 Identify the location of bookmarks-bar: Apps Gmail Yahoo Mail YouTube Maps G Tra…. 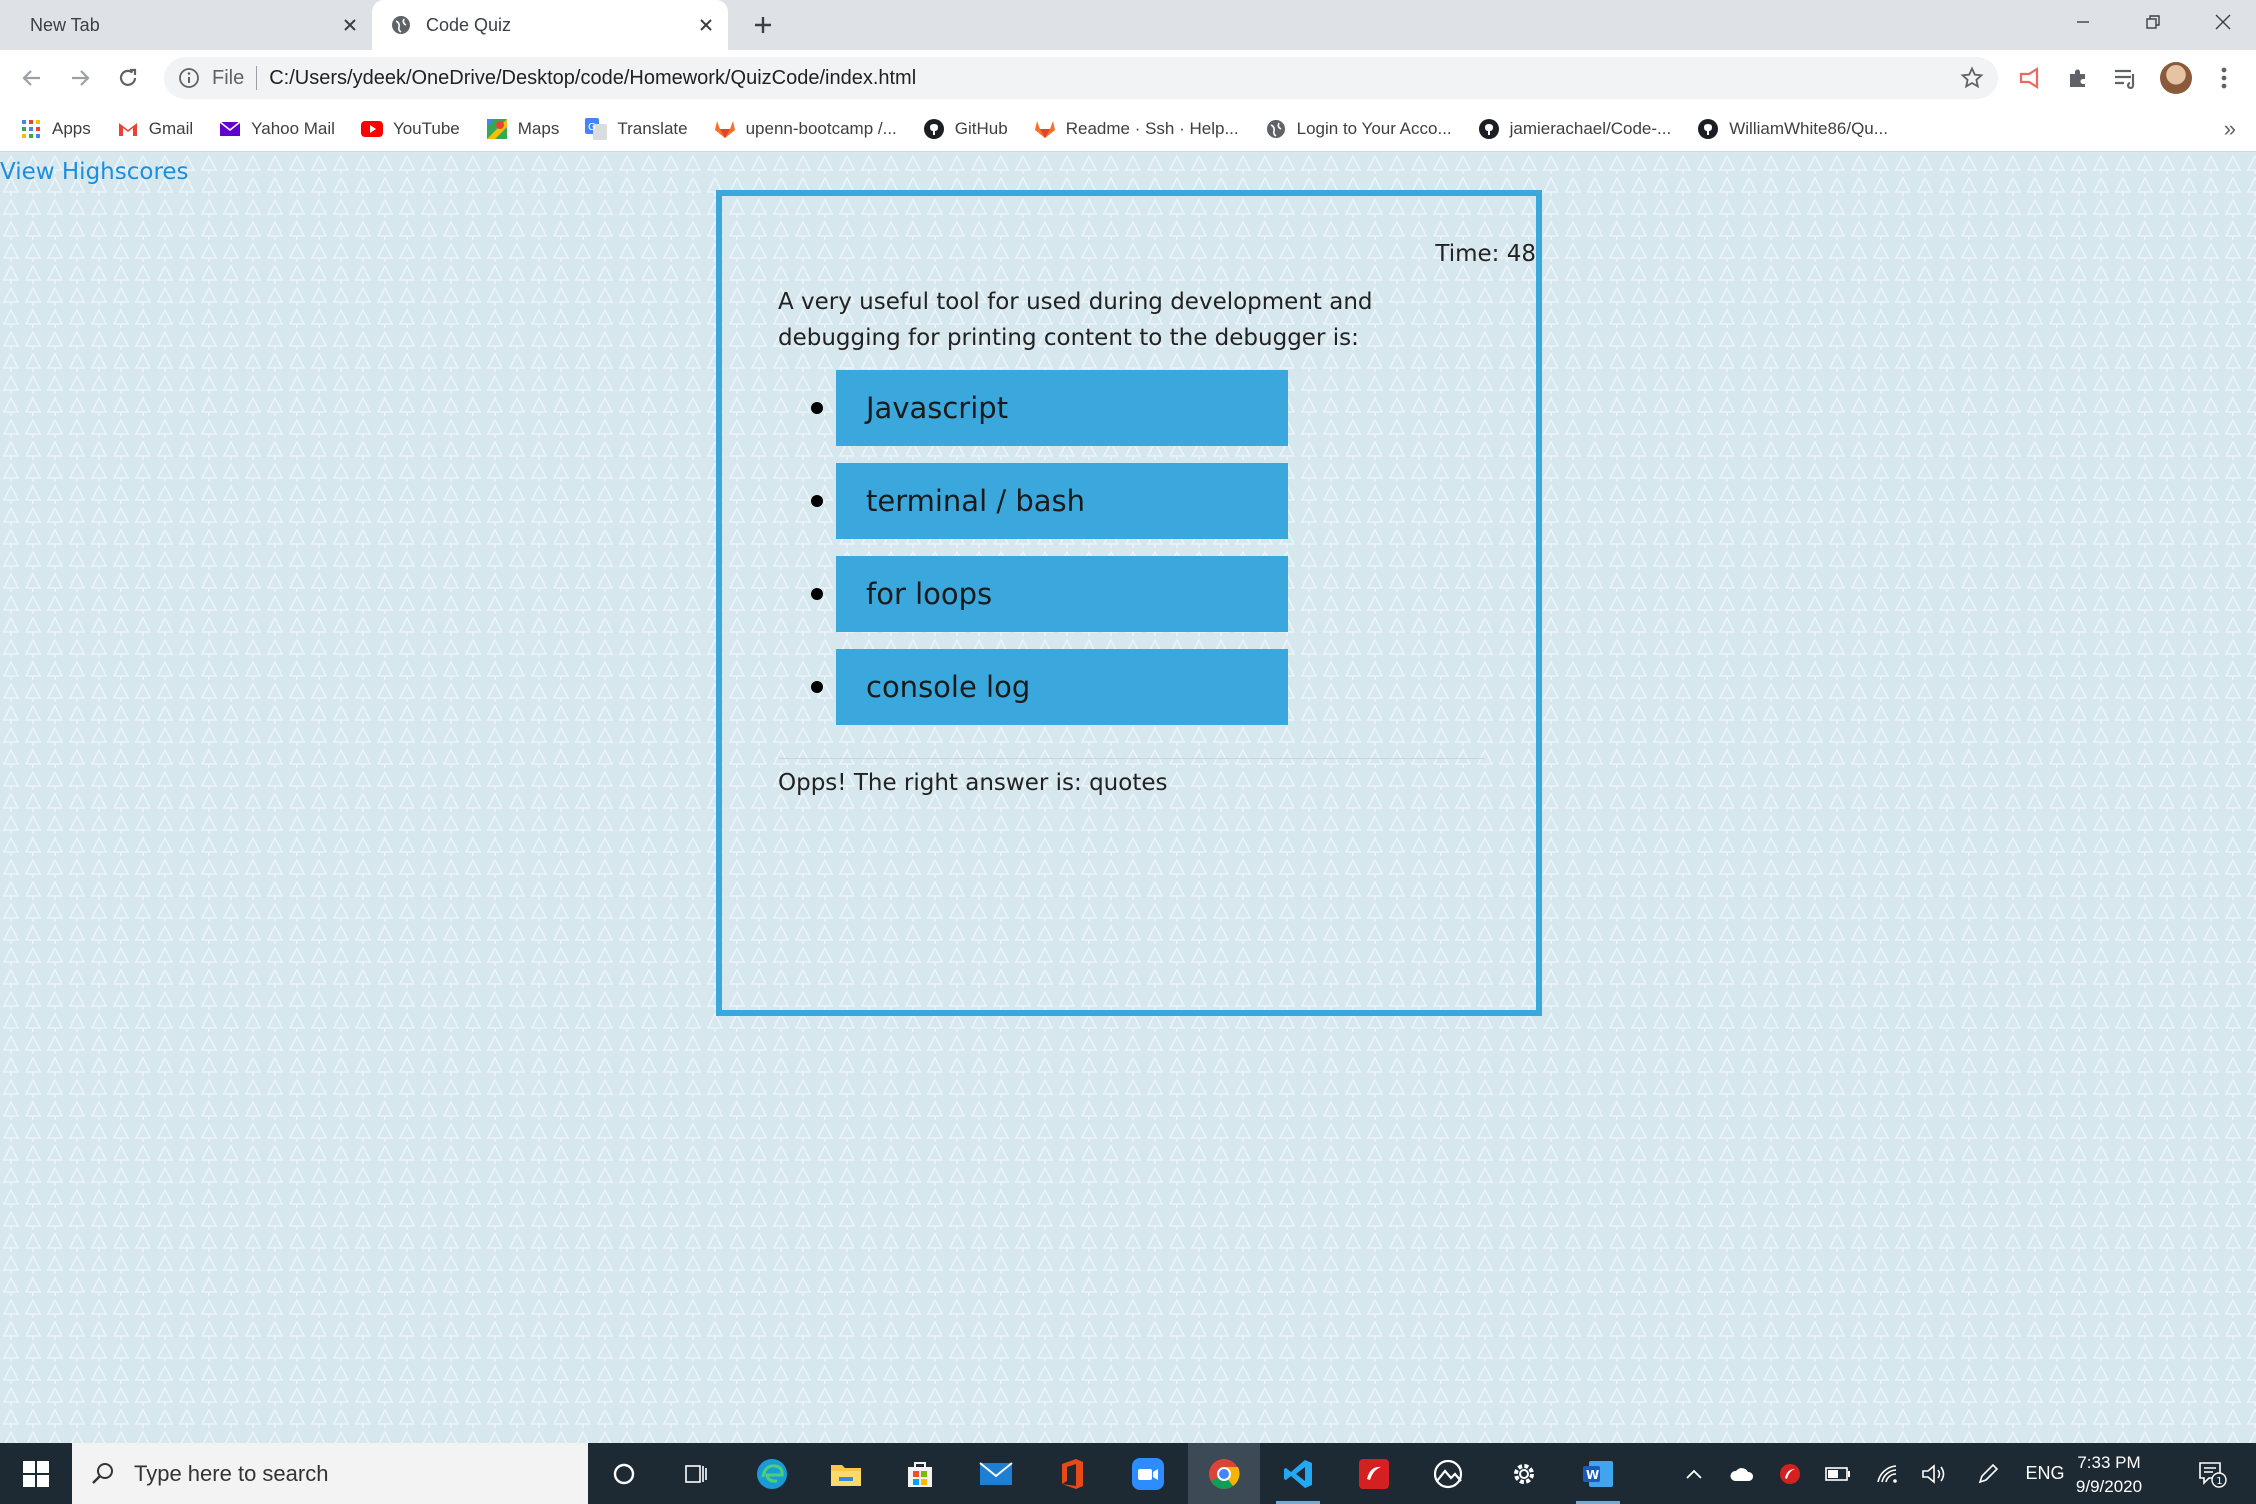
(1128, 129).